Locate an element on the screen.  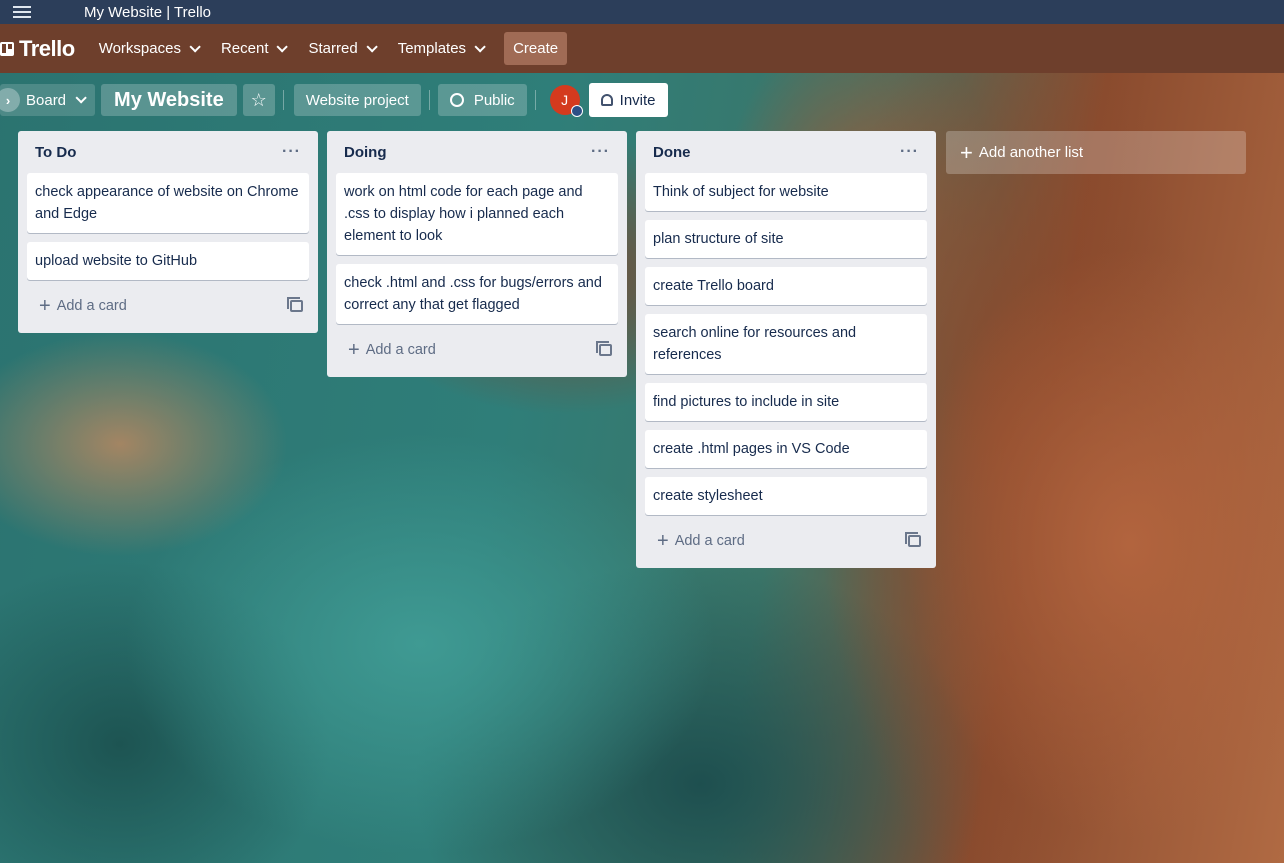
hamburger-menu-icon is located at coordinates (22, 12).